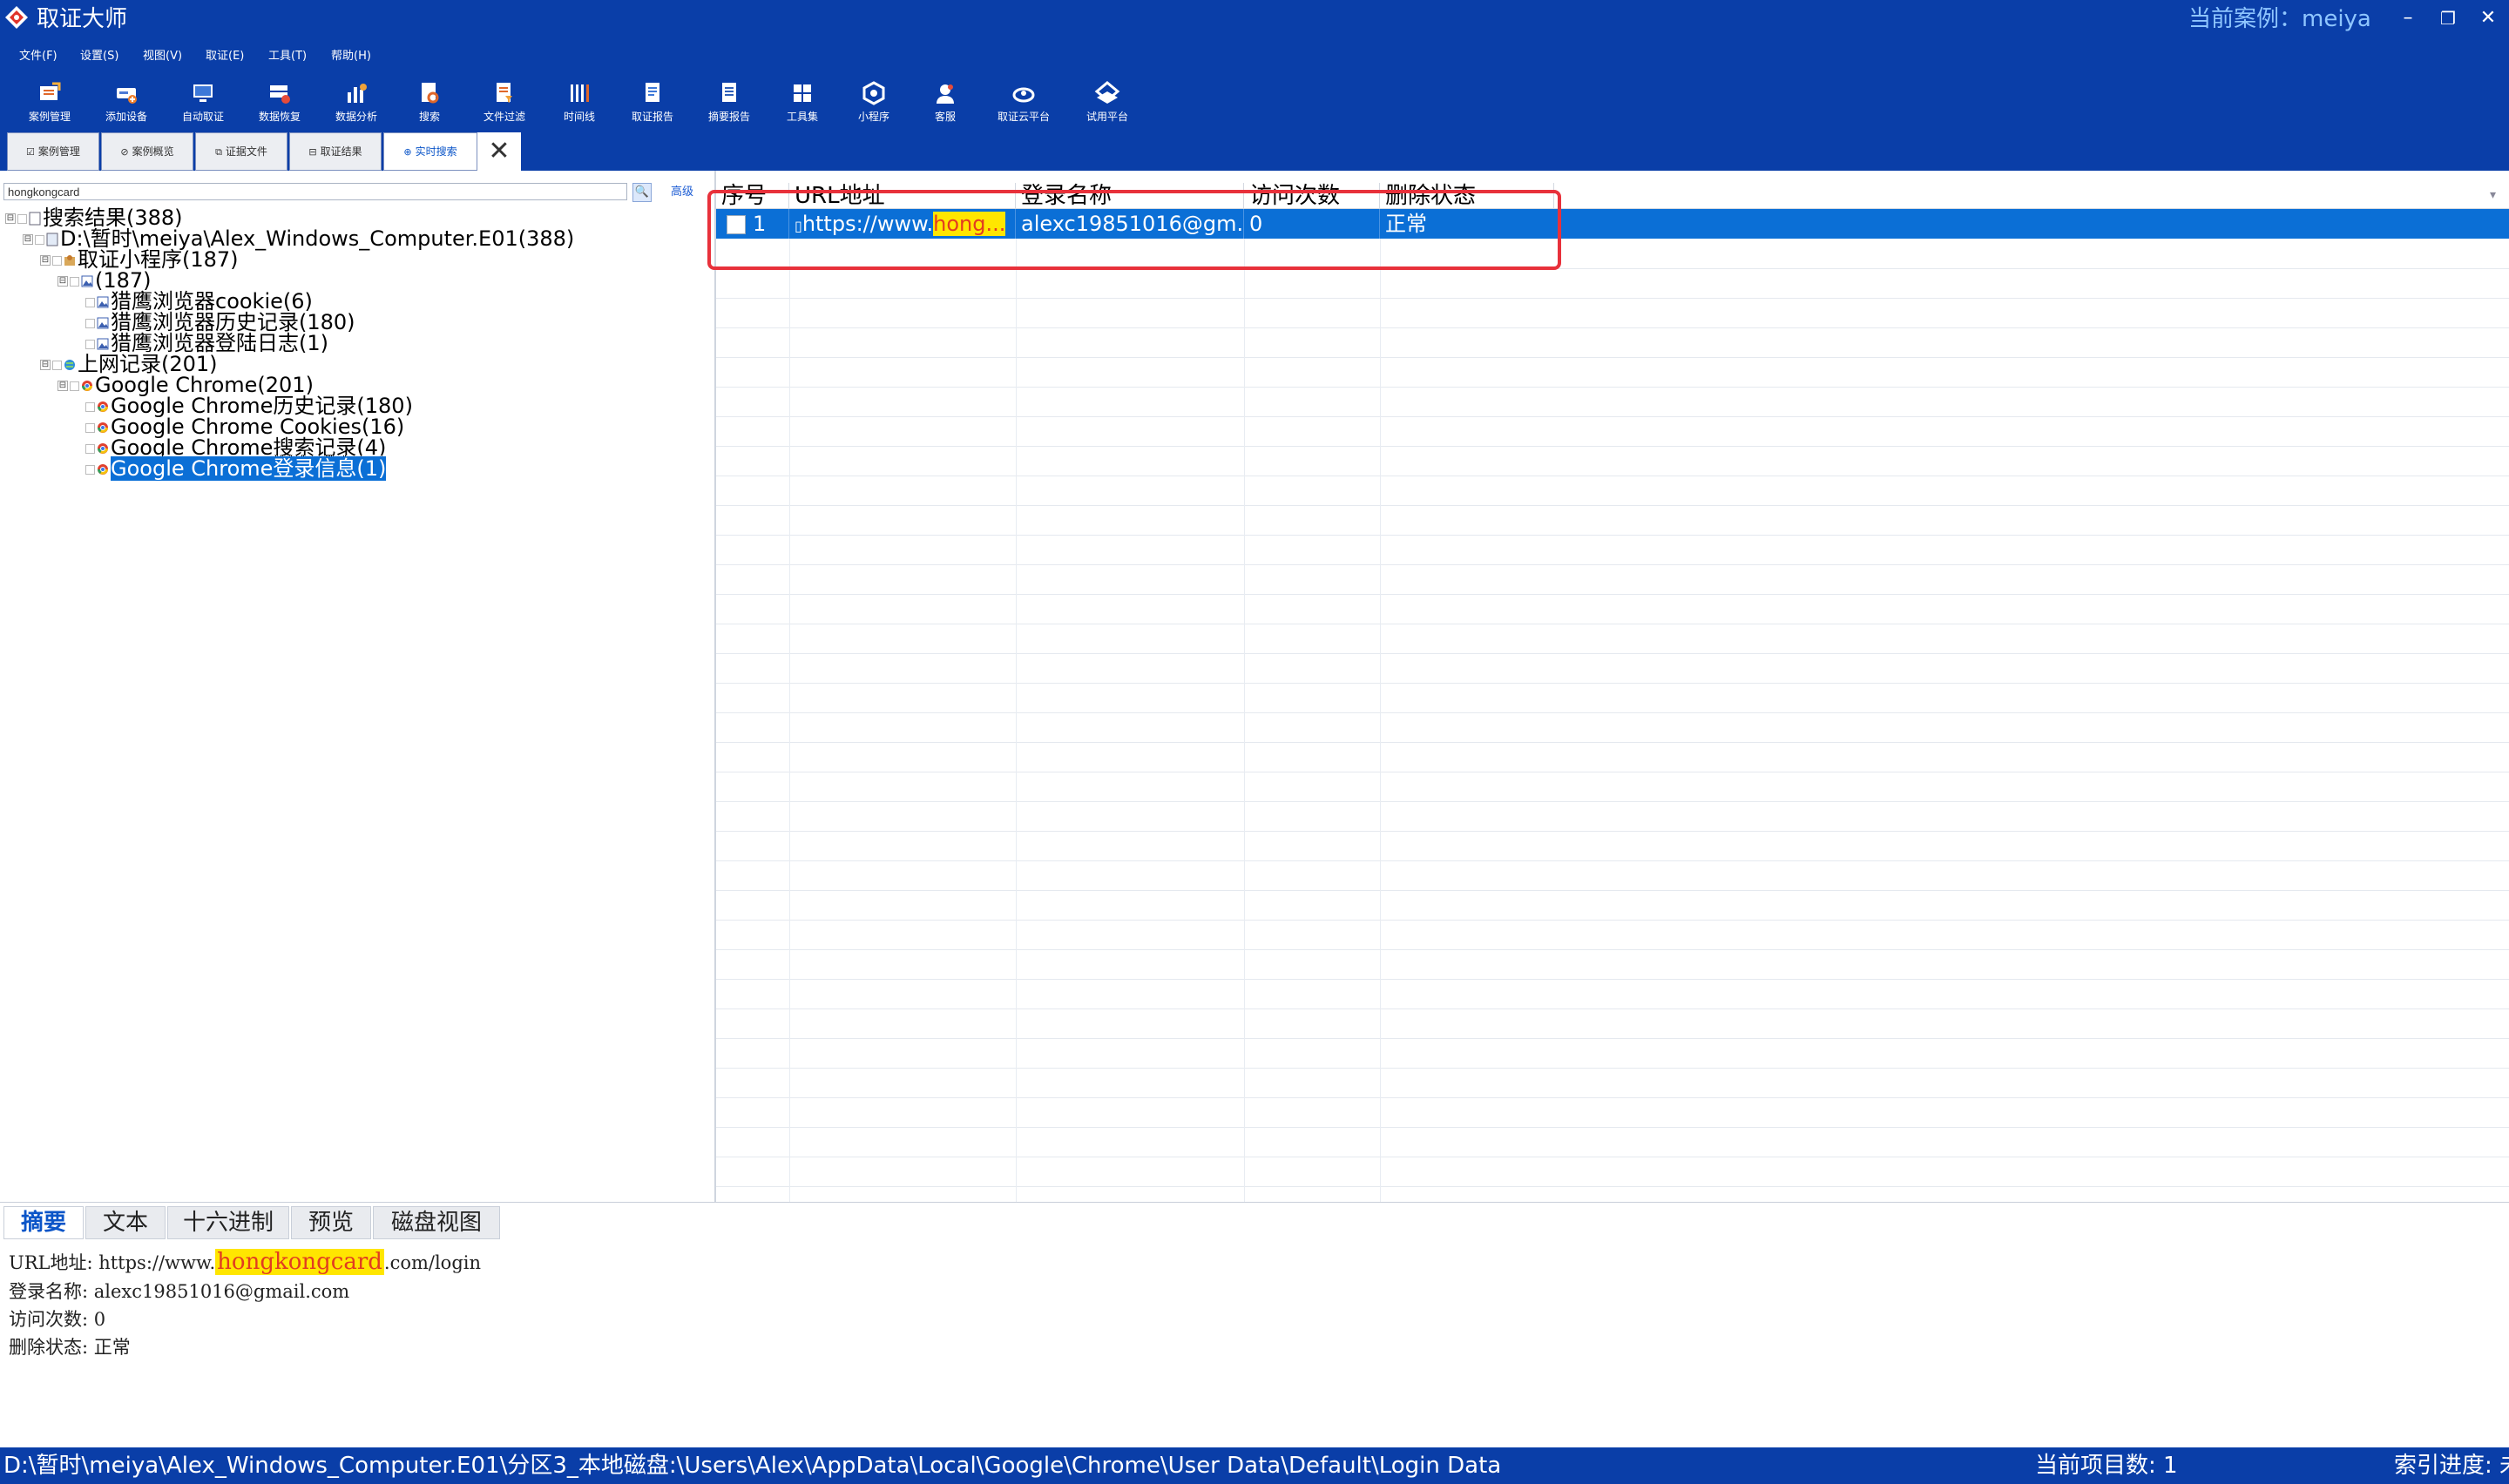 The height and width of the screenshot is (1484, 2509). What do you see at coordinates (1107, 104) in the screenshot?
I see `toolbar-trial-platform: 试用平台` at bounding box center [1107, 104].